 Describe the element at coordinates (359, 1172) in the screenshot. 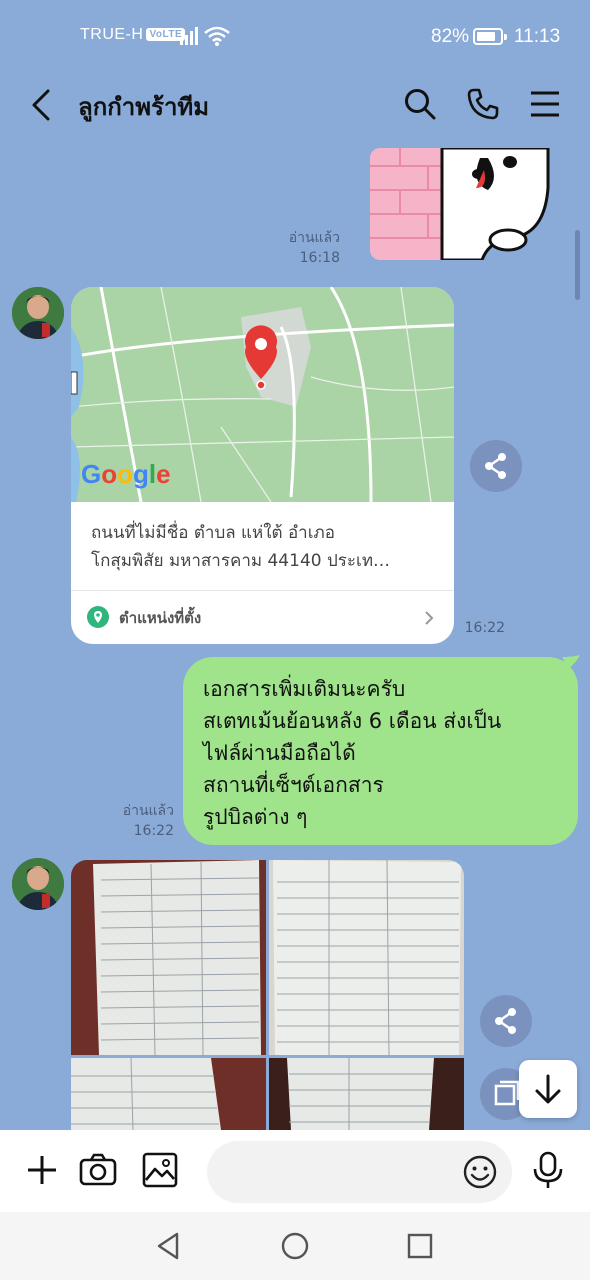

I see `message-input` at that location.